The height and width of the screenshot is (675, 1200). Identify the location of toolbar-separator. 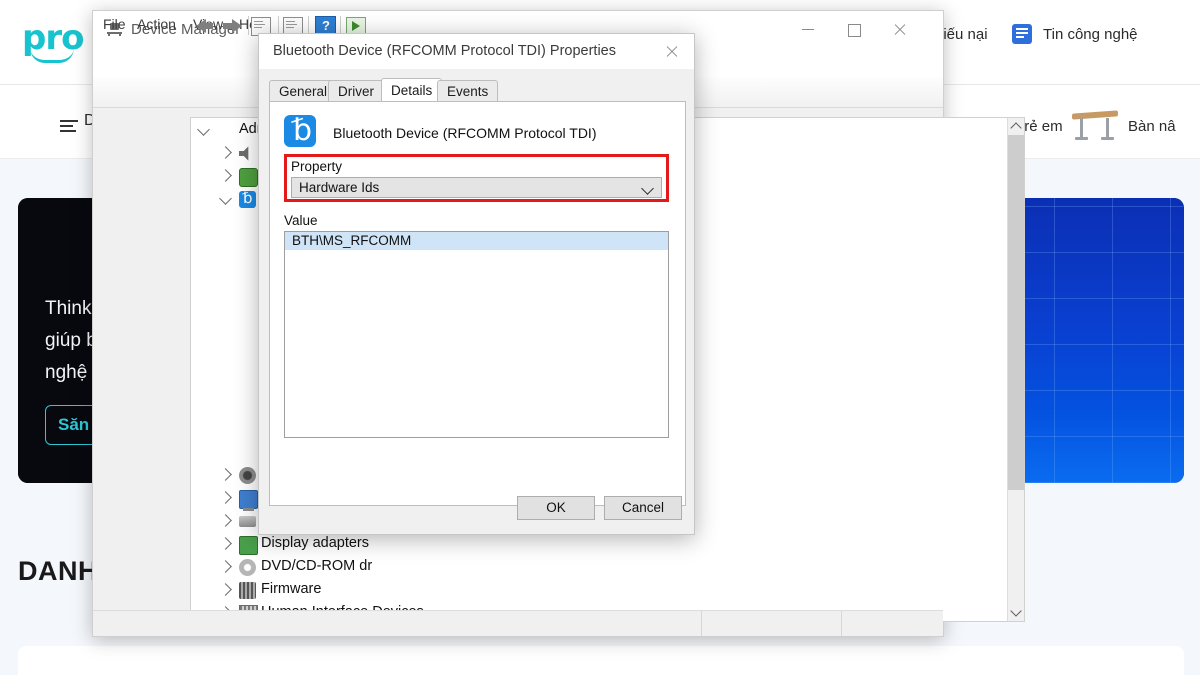
(248, 25).